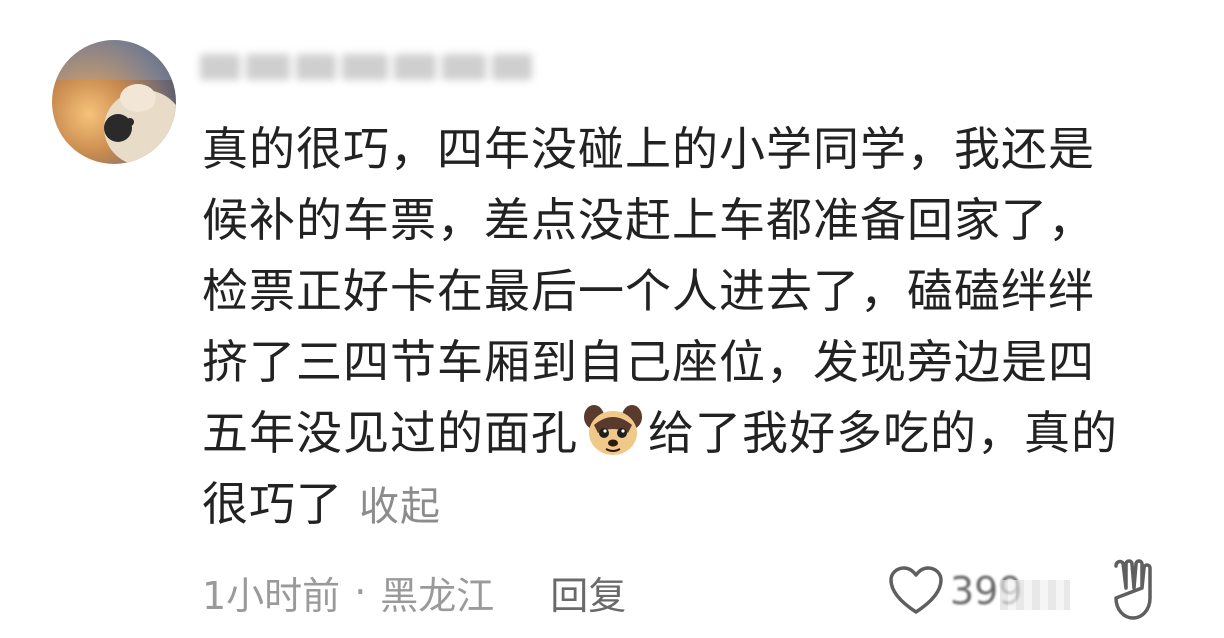 This screenshot has width=1224, height=638. Describe the element at coordinates (648, 291) in the screenshot. I see `comment-line: 检票正好卡在最后一个人进去了，磕磕绊绊` at that location.